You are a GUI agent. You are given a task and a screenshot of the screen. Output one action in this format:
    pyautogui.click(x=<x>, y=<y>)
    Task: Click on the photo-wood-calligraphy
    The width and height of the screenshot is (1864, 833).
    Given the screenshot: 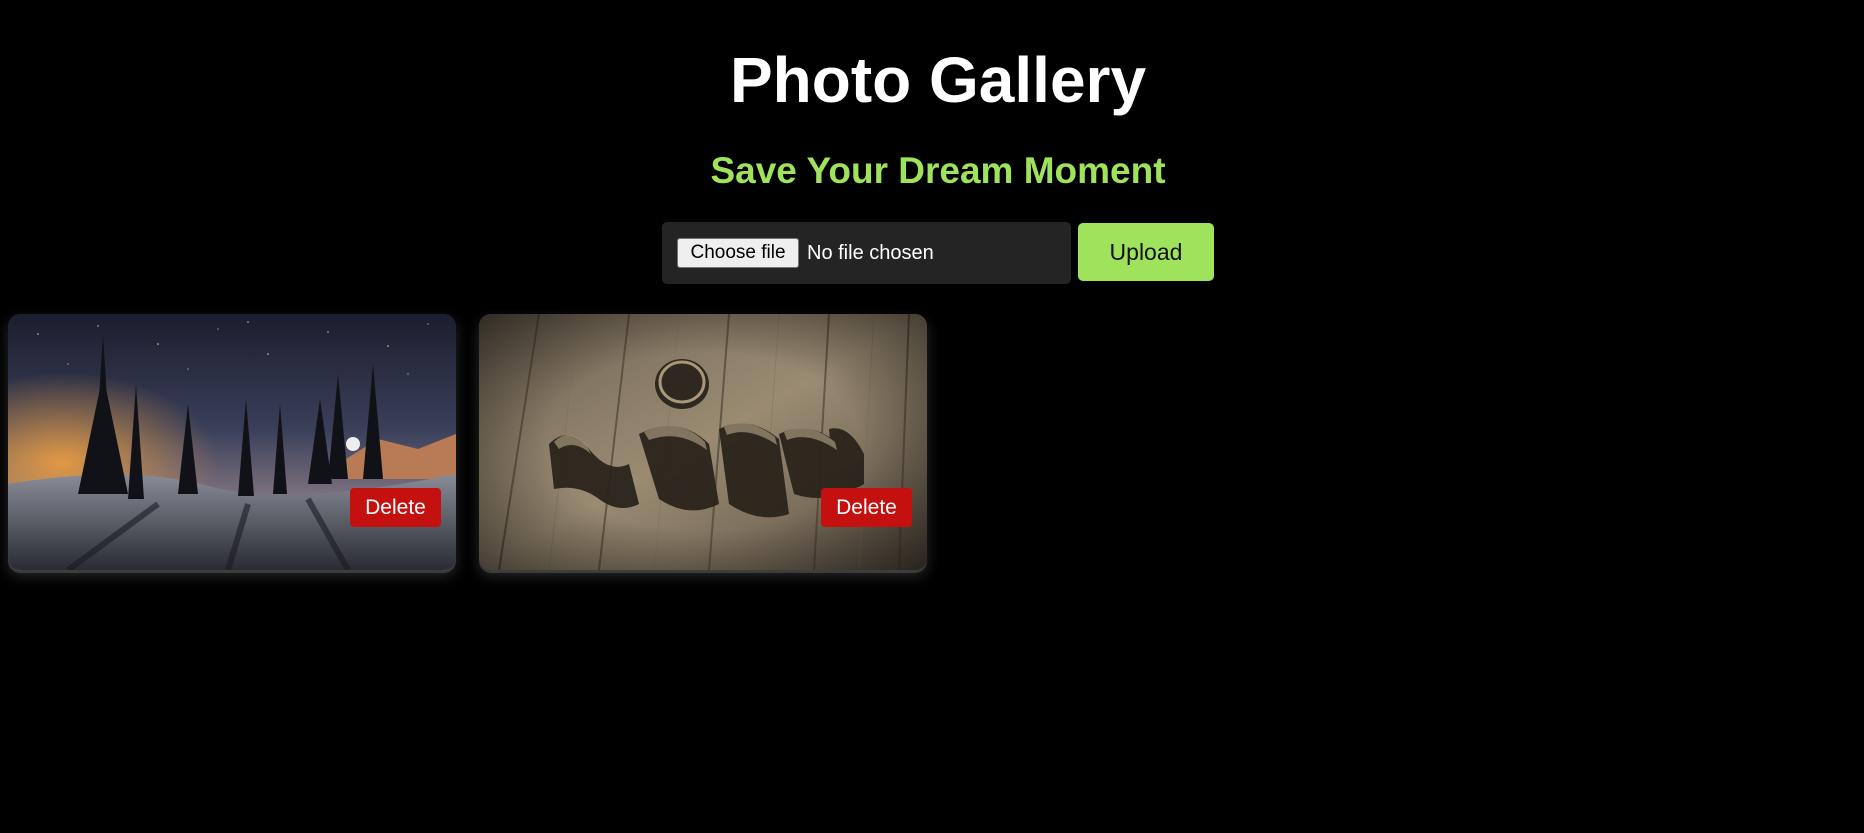 What is the action you would take?
    pyautogui.click(x=703, y=442)
    